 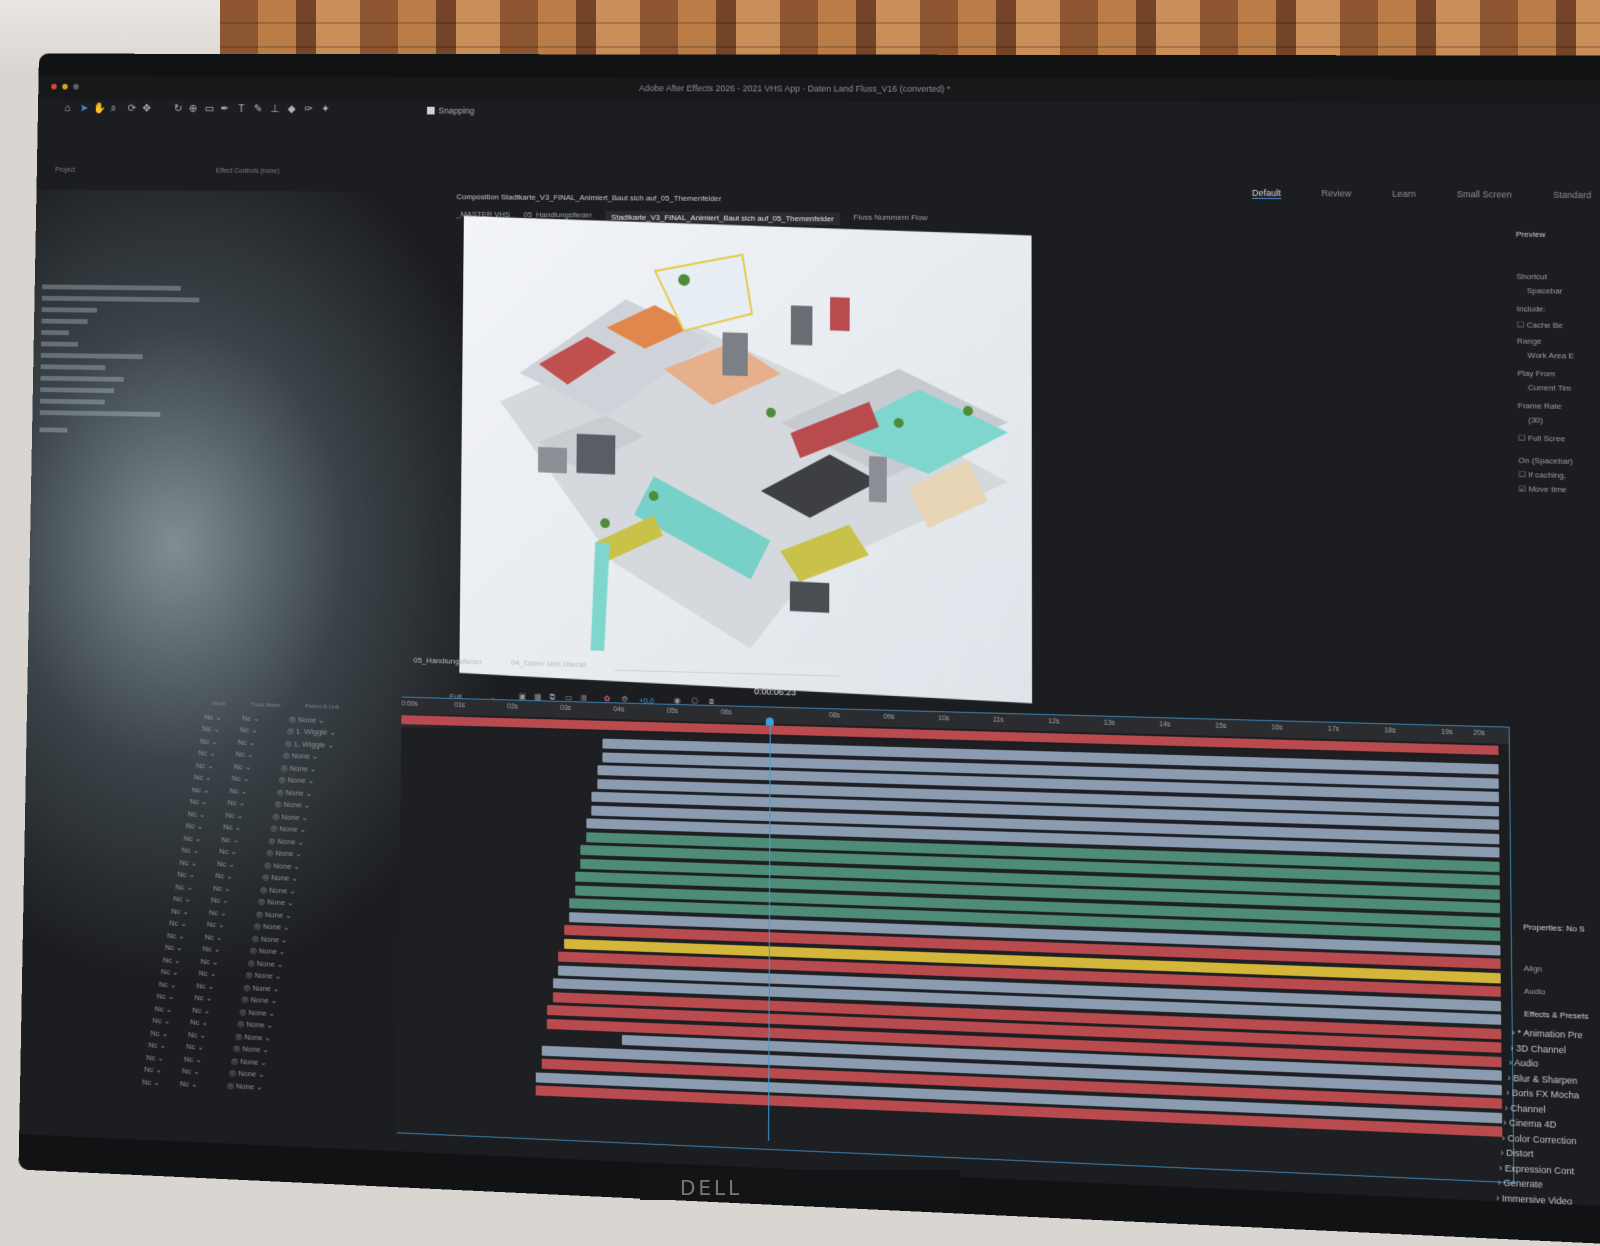 What do you see at coordinates (54, 86) in the screenshot?
I see `close-window-icon` at bounding box center [54, 86].